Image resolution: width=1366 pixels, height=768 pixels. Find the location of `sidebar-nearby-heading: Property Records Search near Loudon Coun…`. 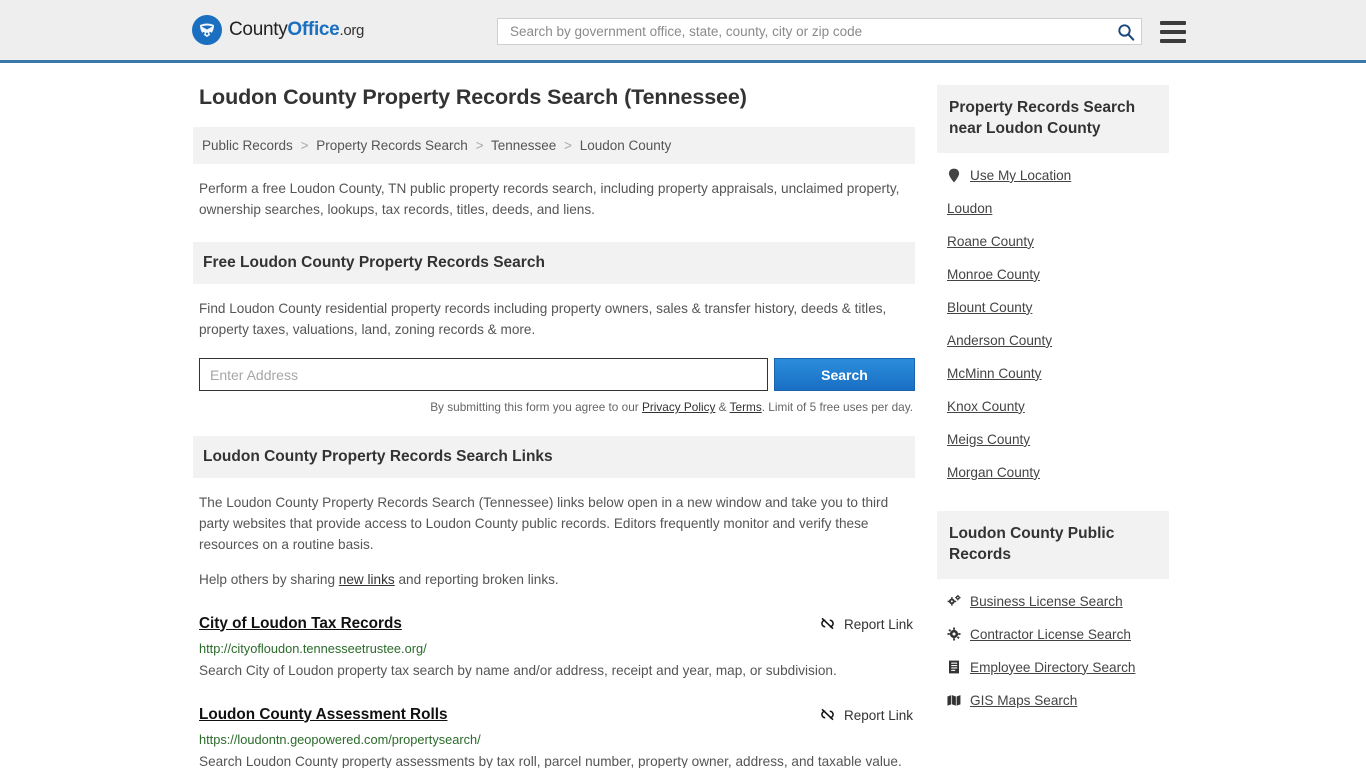

sidebar-nearby-heading: Property Records Search near Loudon Coun… is located at coordinates (1053, 119).